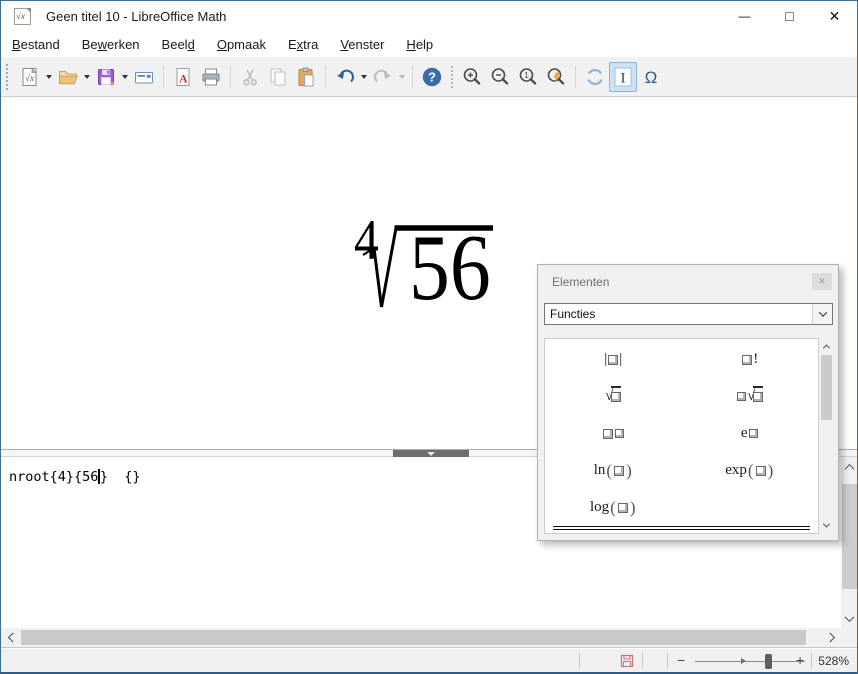 The width and height of the screenshot is (858, 674). I want to click on radicand: 56, so click(450, 268).